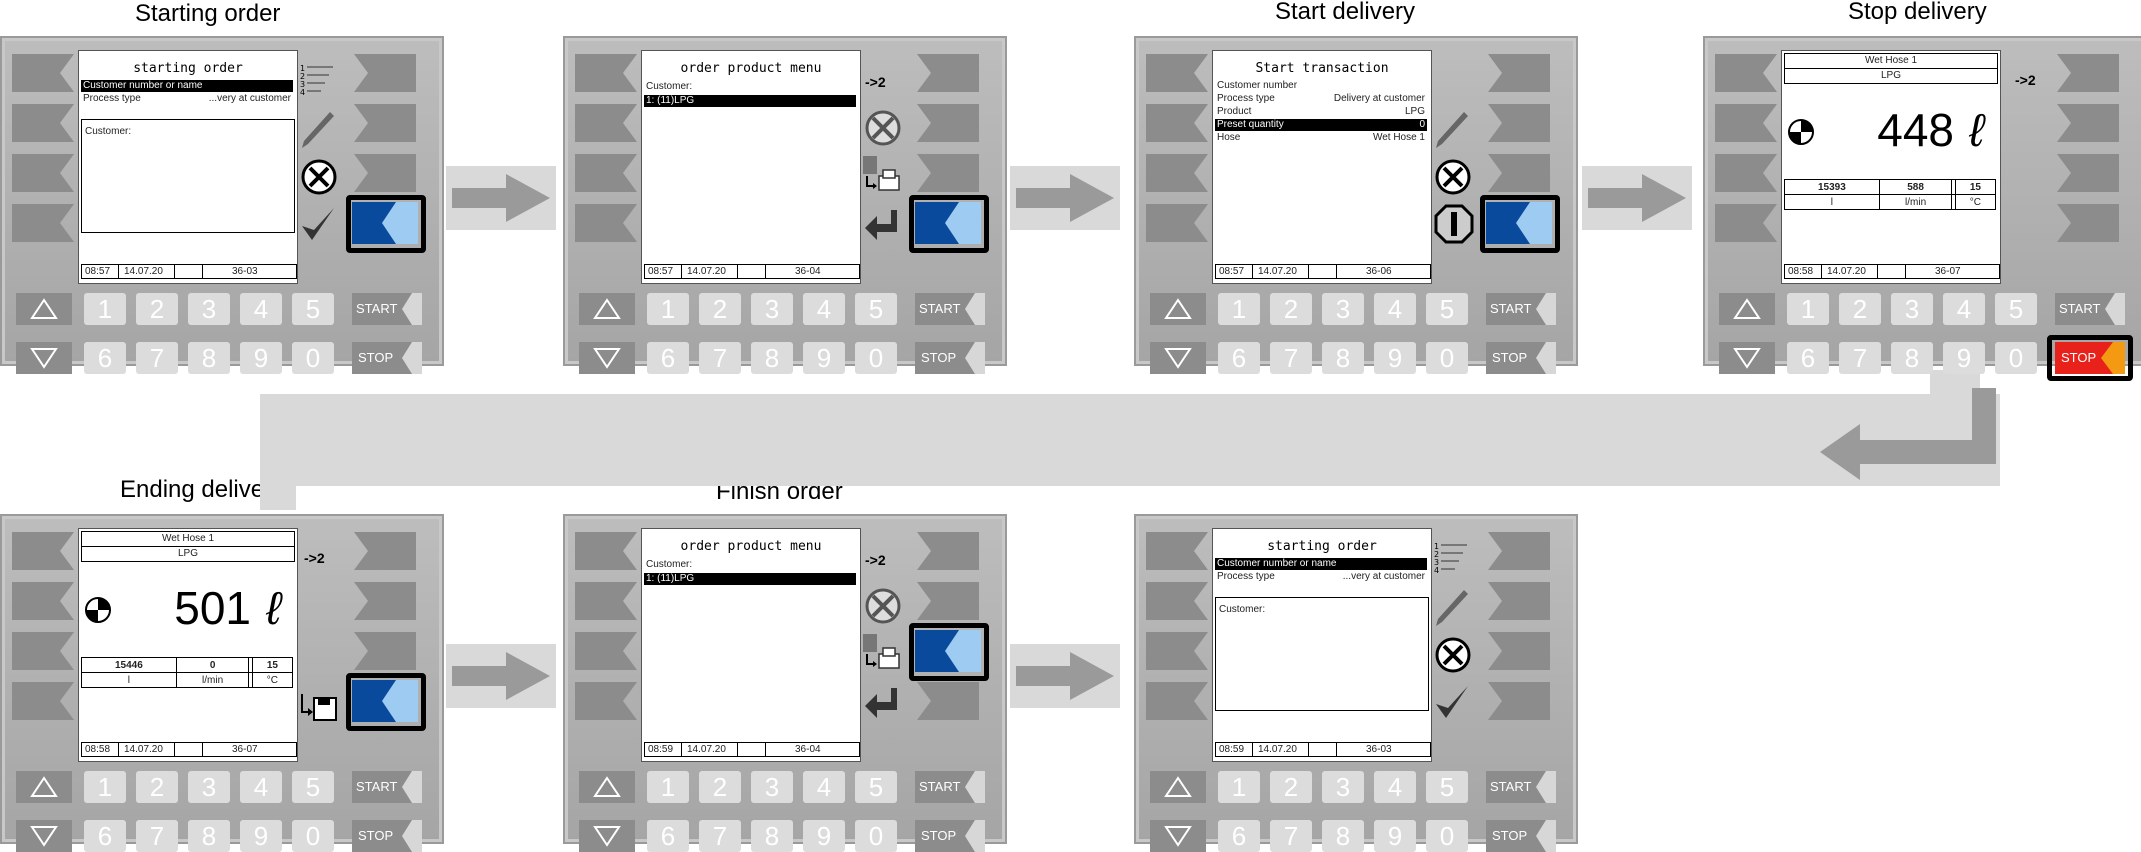  Describe the element at coordinates (1321, 577) in the screenshot. I see `menu-row-process-type: Process type ...very at customer` at that location.